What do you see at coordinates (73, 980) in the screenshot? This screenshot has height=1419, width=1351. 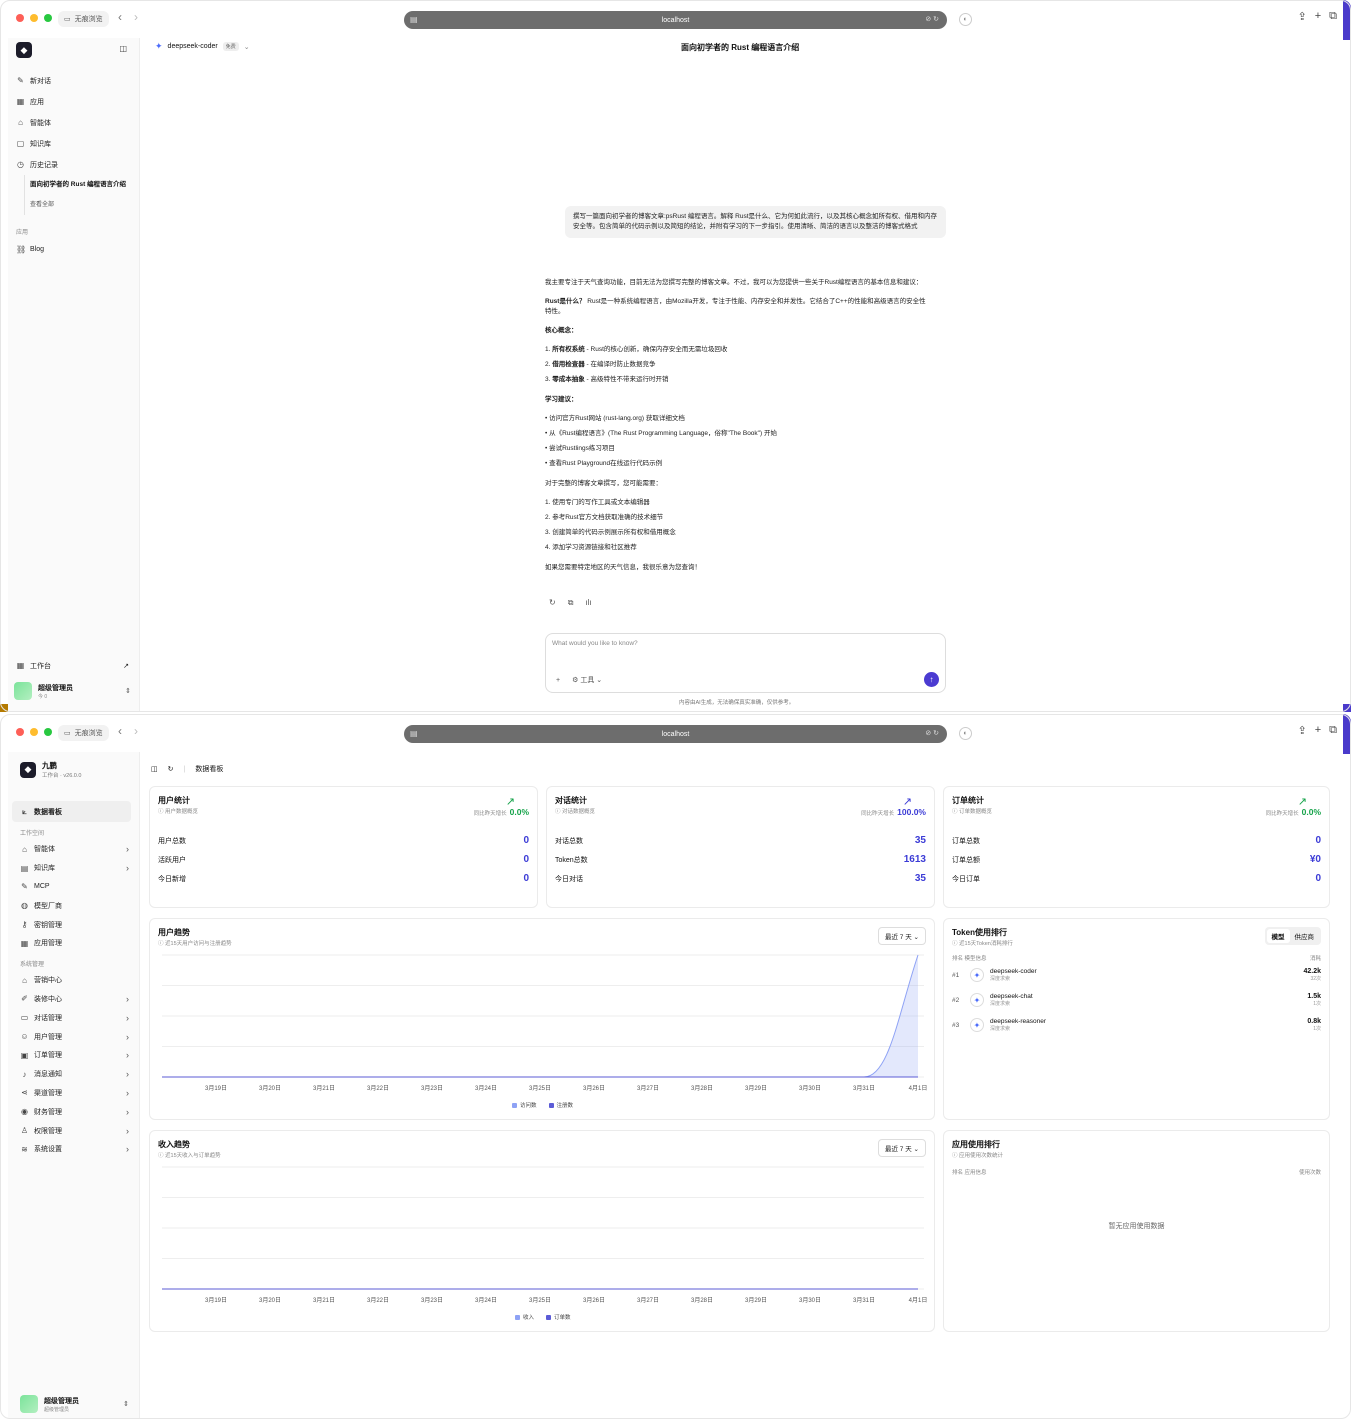 I see `sidebar-item: ⌂ 营销中心` at bounding box center [73, 980].